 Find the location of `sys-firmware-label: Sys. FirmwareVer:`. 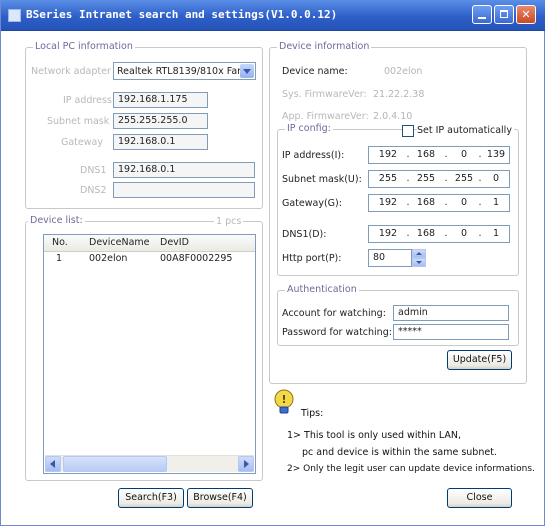

sys-firmware-label: Sys. FirmwareVer: is located at coordinates (324, 94).